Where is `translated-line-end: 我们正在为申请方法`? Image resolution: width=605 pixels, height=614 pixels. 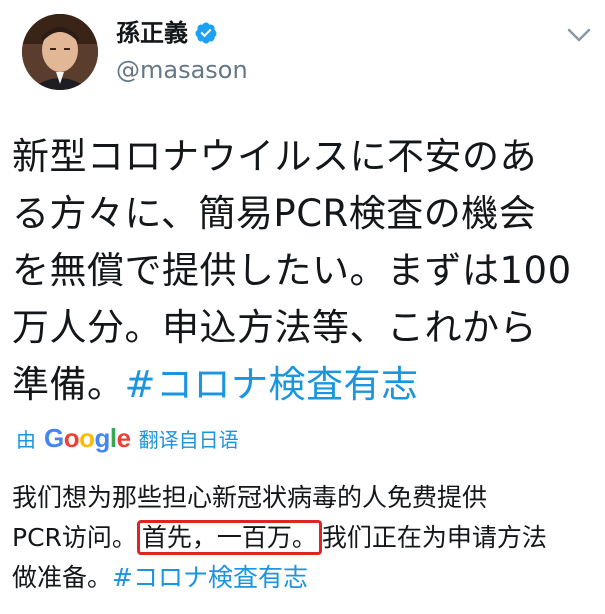 translated-line-end: 我们正在为申请方法 is located at coordinates (434, 537).